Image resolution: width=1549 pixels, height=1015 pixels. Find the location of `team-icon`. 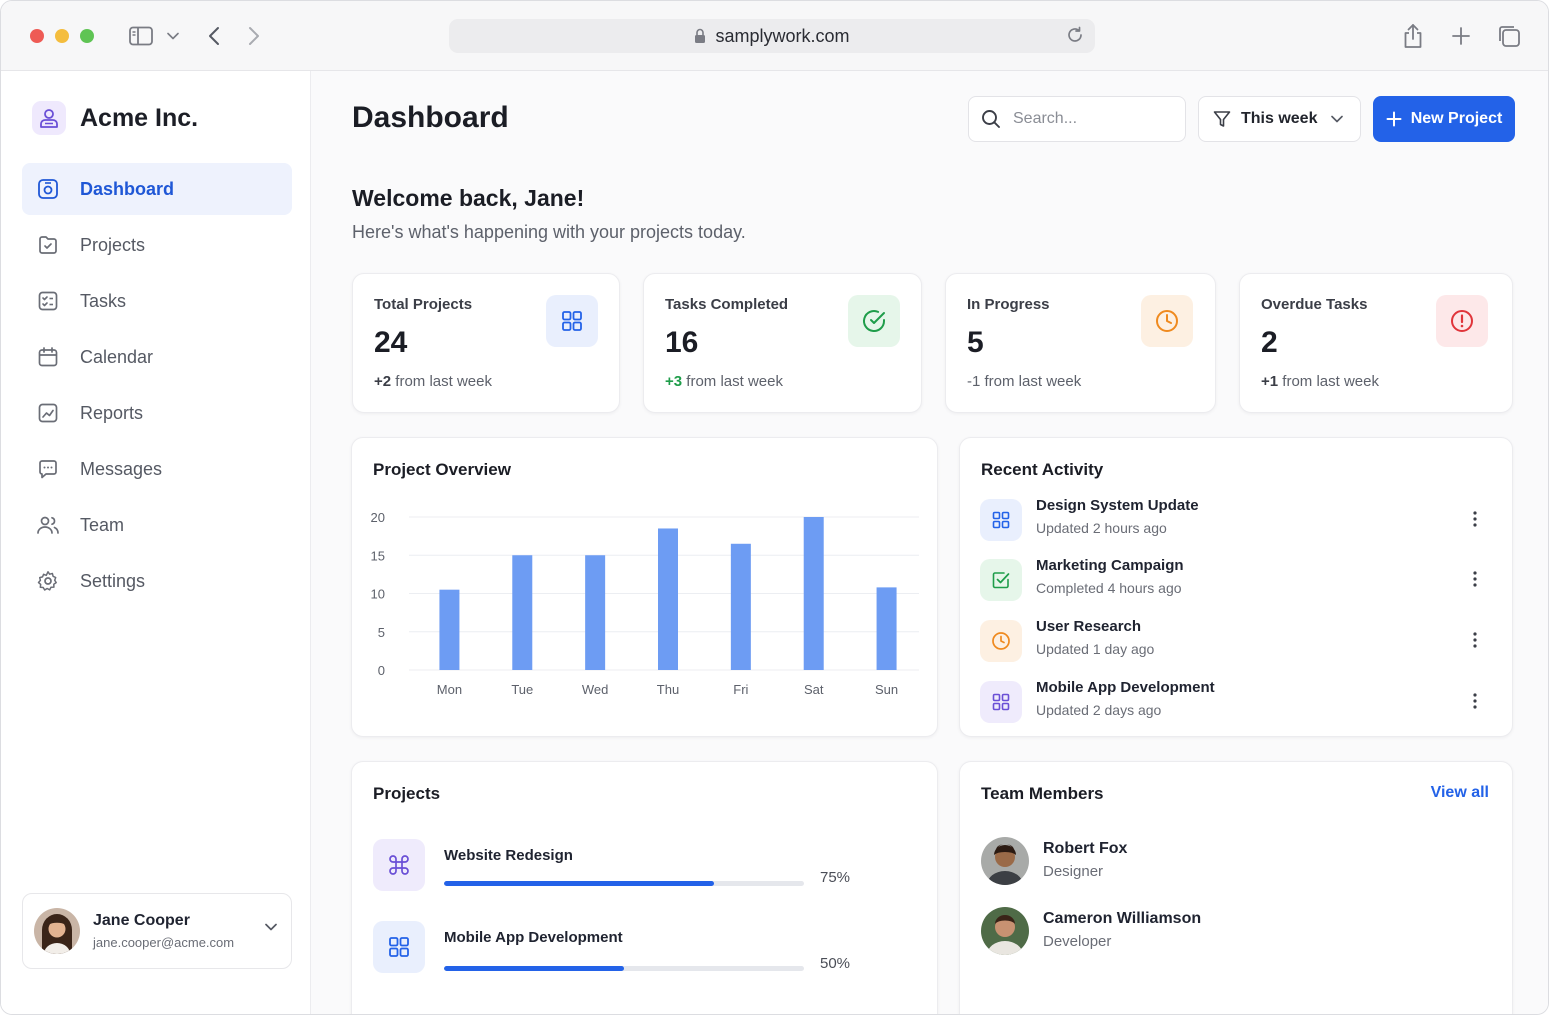

team-icon is located at coordinates (48, 525).